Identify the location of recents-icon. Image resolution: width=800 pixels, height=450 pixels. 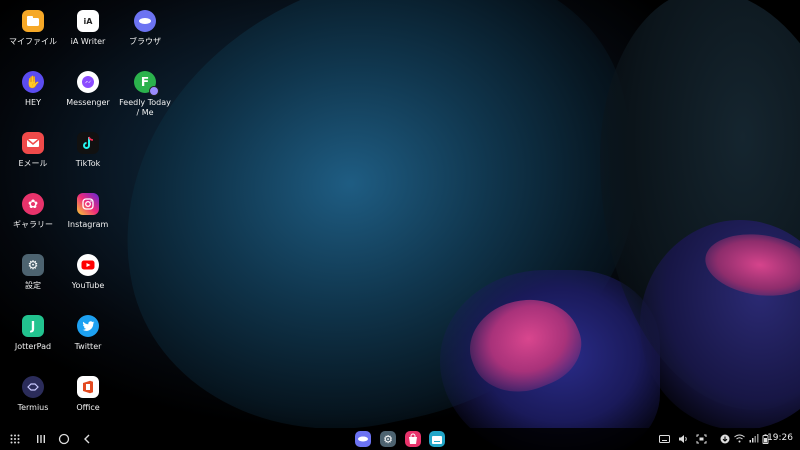
(41, 439).